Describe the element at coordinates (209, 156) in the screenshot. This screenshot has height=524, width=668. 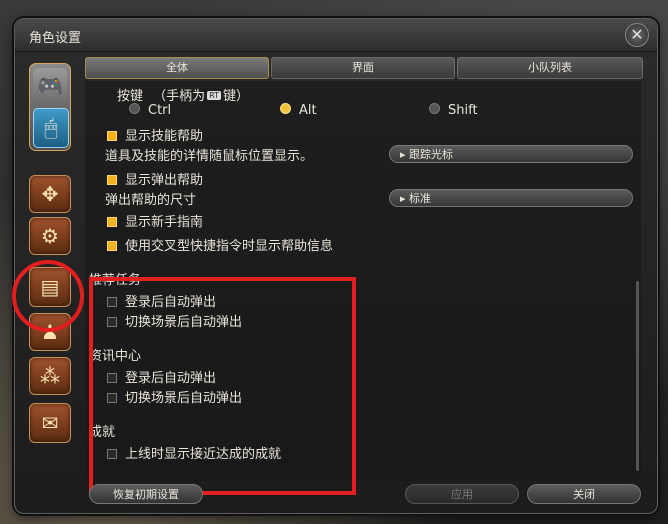
I see `item-skill-detail-label: 道具及技能的详情随鼠标位置显示。` at that location.